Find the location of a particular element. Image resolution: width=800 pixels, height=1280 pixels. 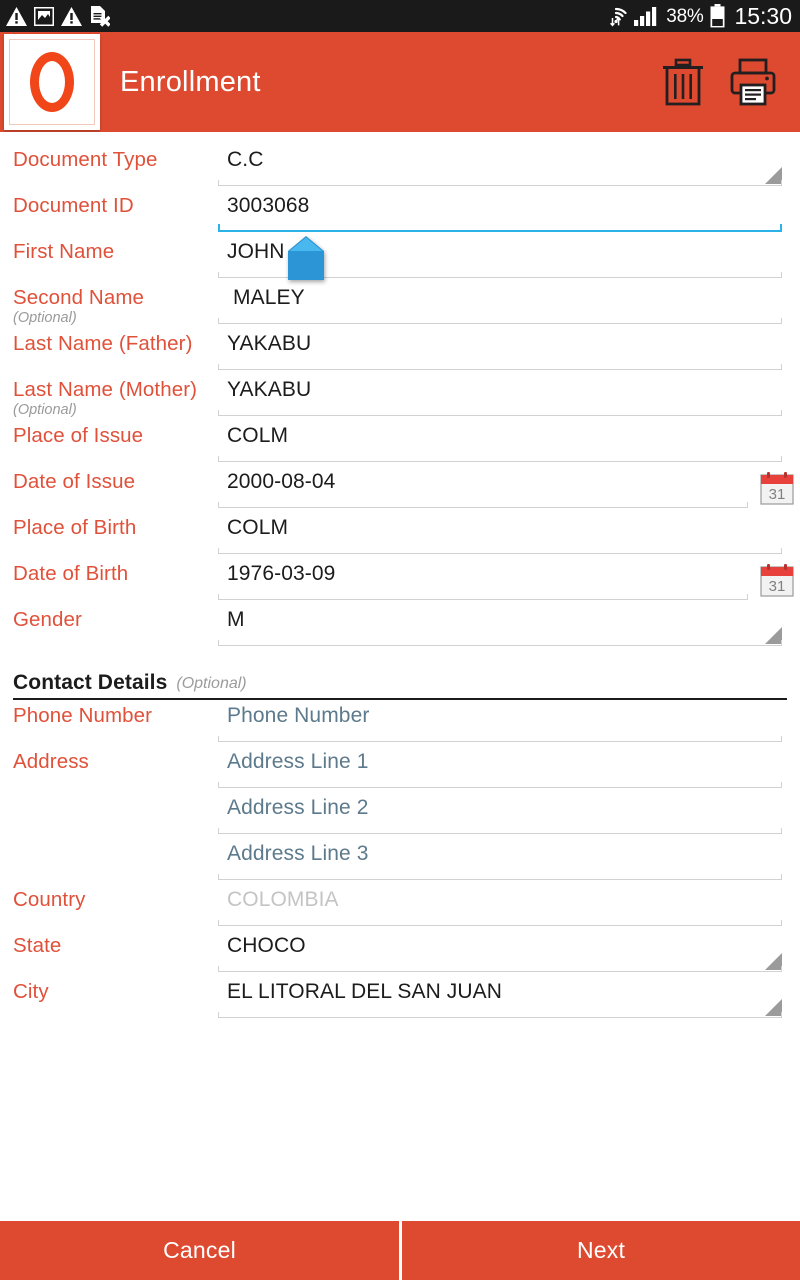

label-last-name-father: Last Name (Father) is located at coordinates (107, 342).